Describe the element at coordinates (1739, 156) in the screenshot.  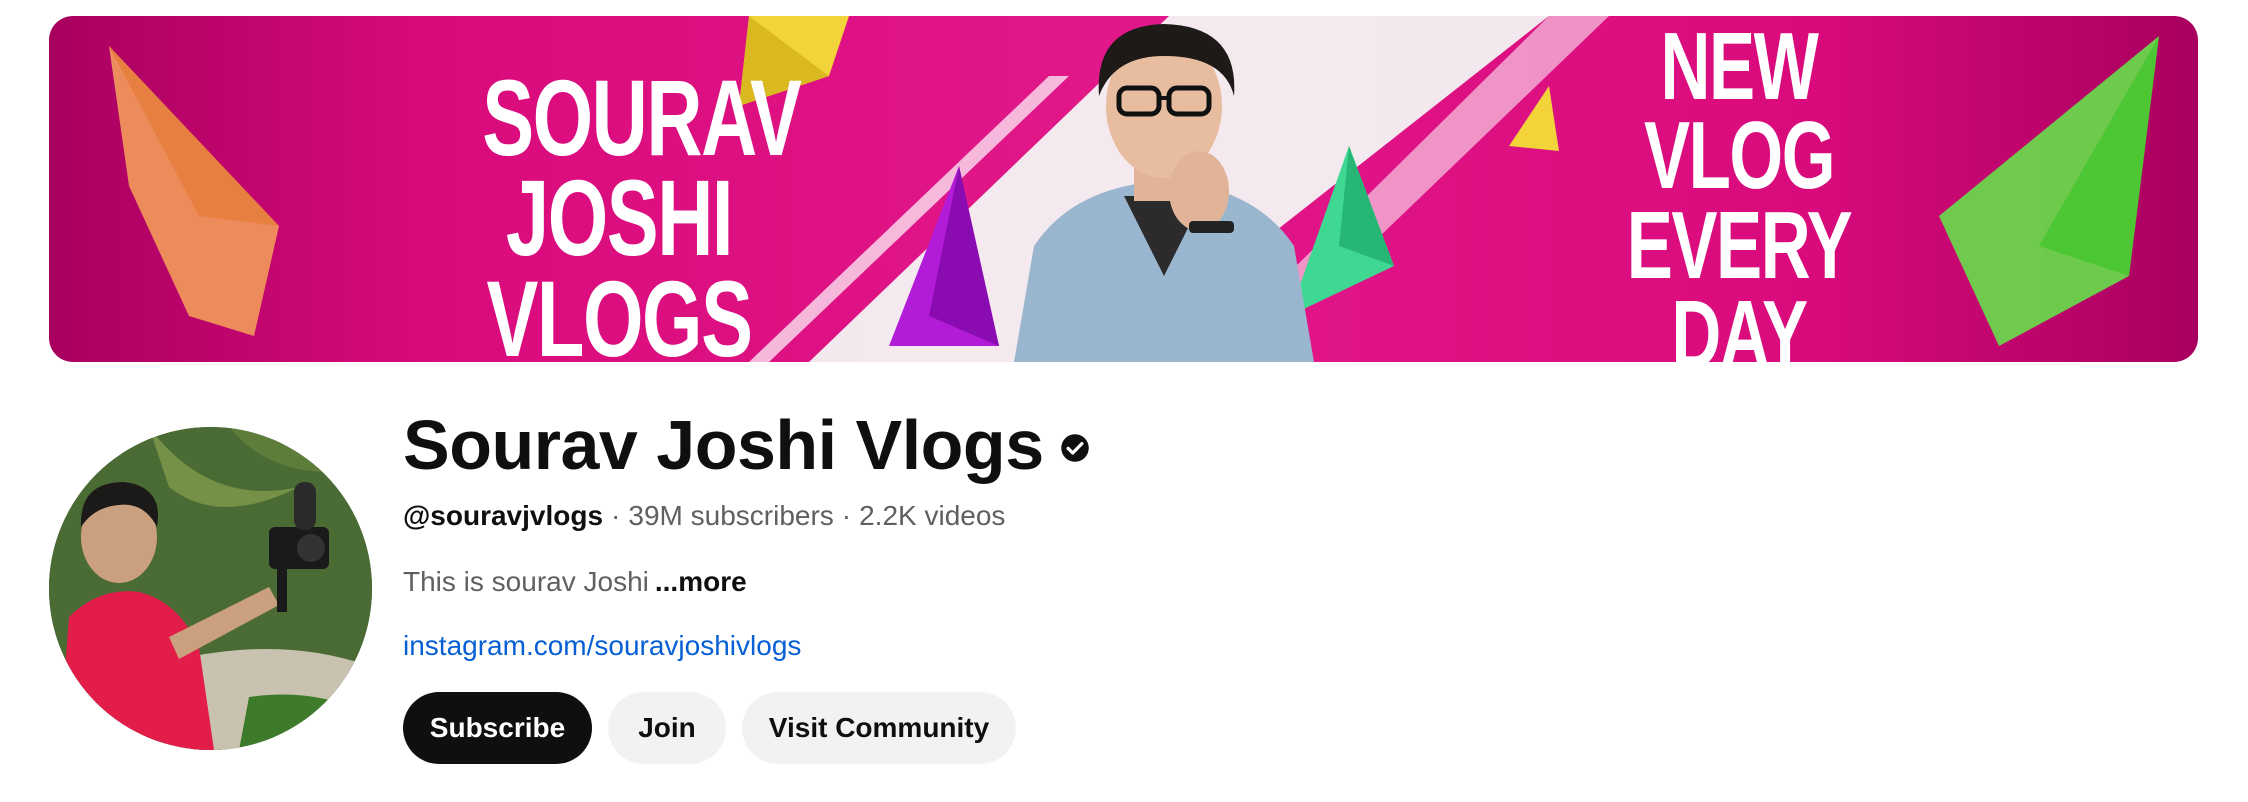
I see `banner-right-line: VLOG` at that location.